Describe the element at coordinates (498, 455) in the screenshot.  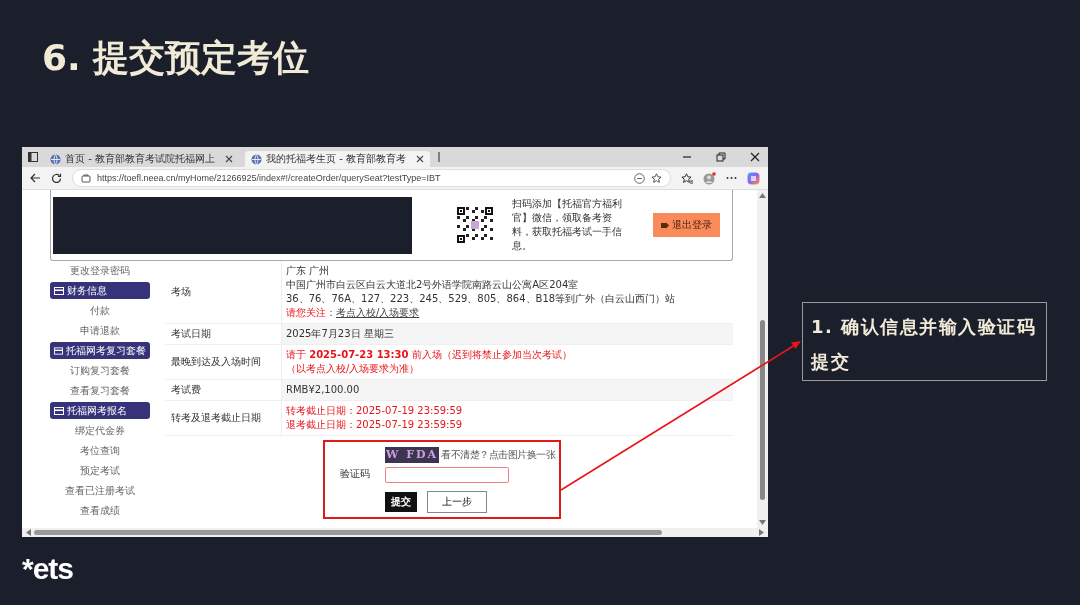
I see `captcha-hint: 看不清楚？点击图片换一张` at that location.